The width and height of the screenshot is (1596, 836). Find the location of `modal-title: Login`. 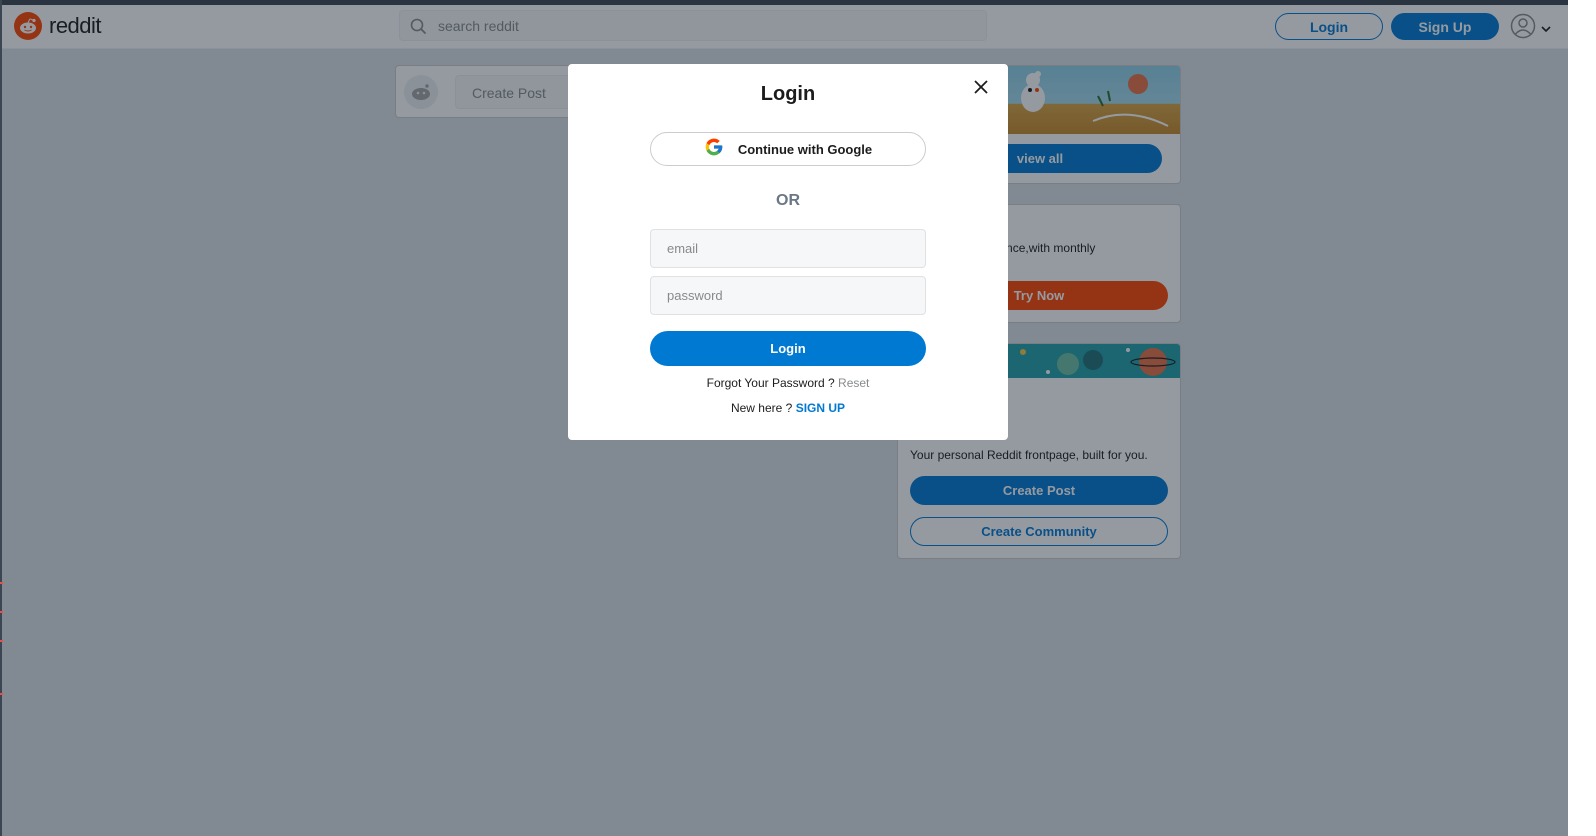

modal-title: Login is located at coordinates (788, 94).